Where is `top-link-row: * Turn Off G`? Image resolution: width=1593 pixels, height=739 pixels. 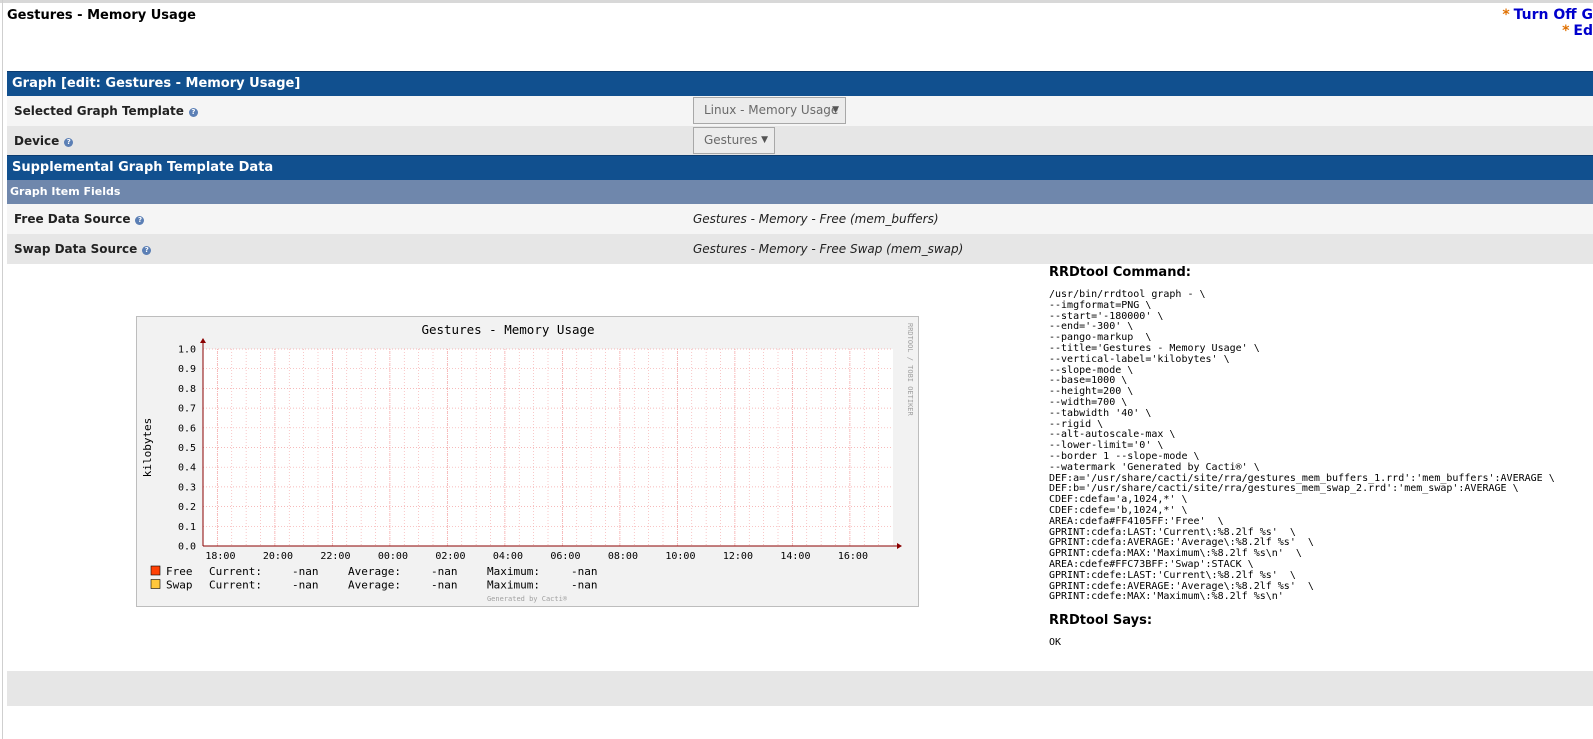 top-link-row: * Turn Off G is located at coordinates (1547, 15).